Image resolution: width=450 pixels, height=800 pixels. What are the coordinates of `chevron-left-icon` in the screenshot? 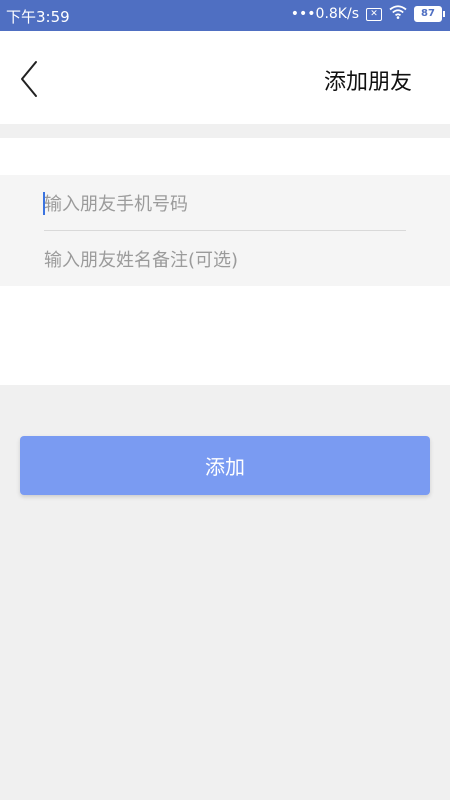 It's located at (29, 79).